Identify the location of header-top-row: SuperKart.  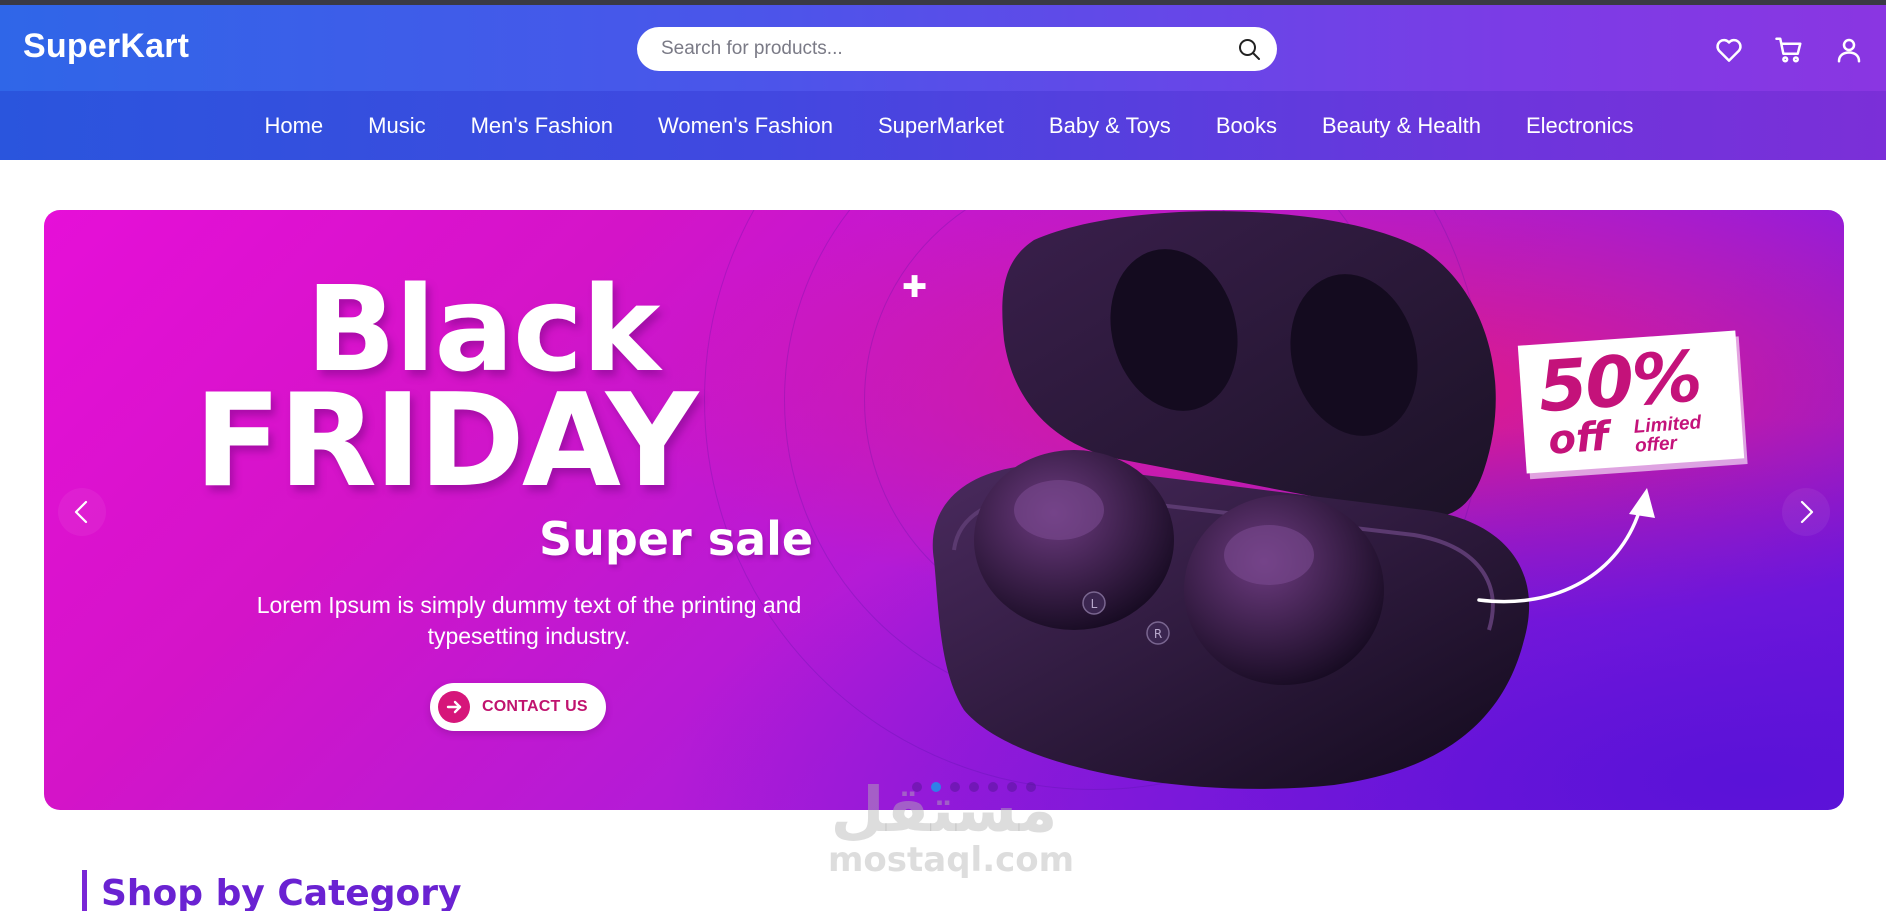
(943, 48).